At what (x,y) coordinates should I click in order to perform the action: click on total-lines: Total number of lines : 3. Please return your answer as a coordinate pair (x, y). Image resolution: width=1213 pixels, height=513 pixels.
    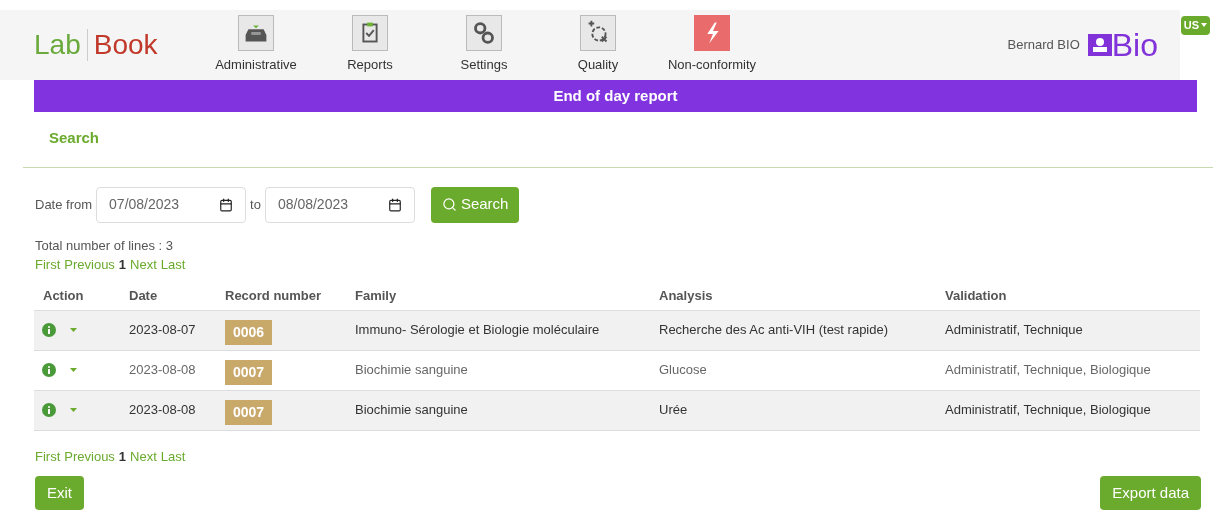
    Looking at the image, I should click on (105, 245).